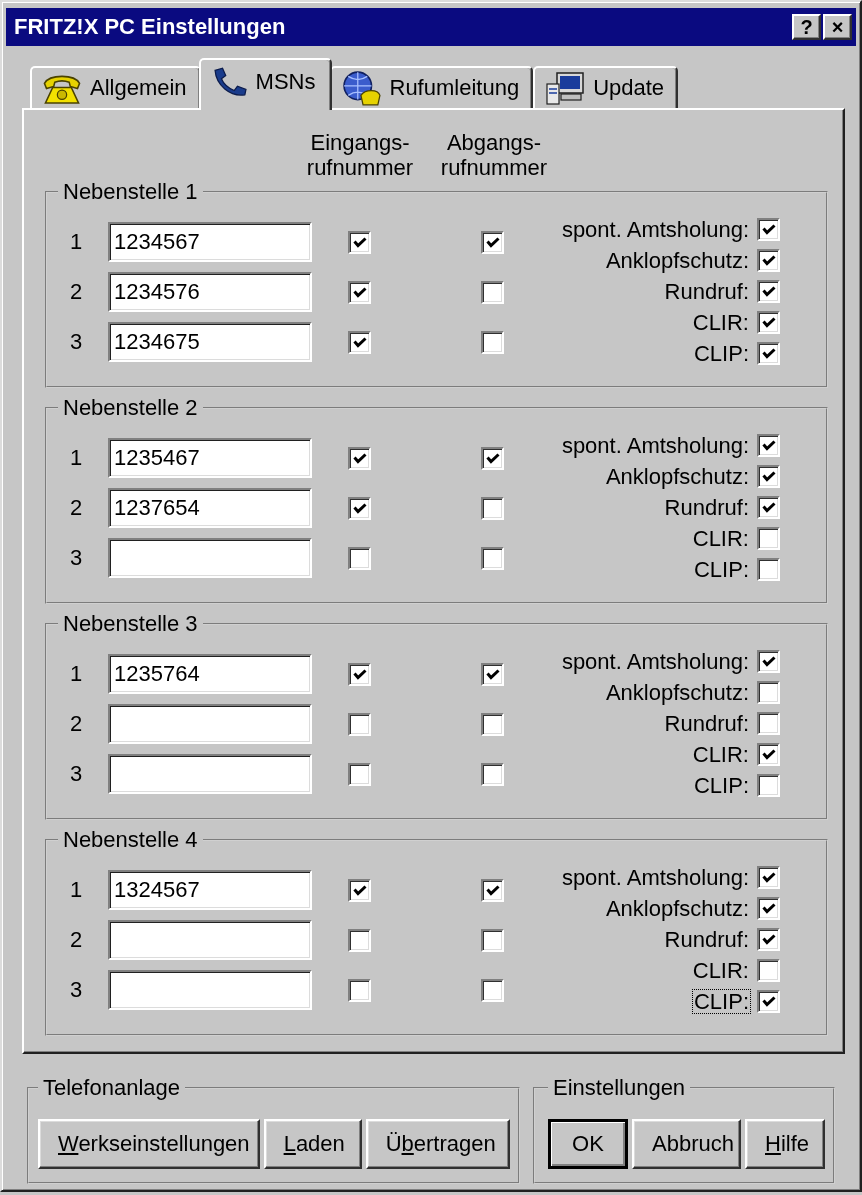 The width and height of the screenshot is (862, 1195). What do you see at coordinates (431, 87) in the screenshot?
I see `tab: Rufumleitung` at bounding box center [431, 87].